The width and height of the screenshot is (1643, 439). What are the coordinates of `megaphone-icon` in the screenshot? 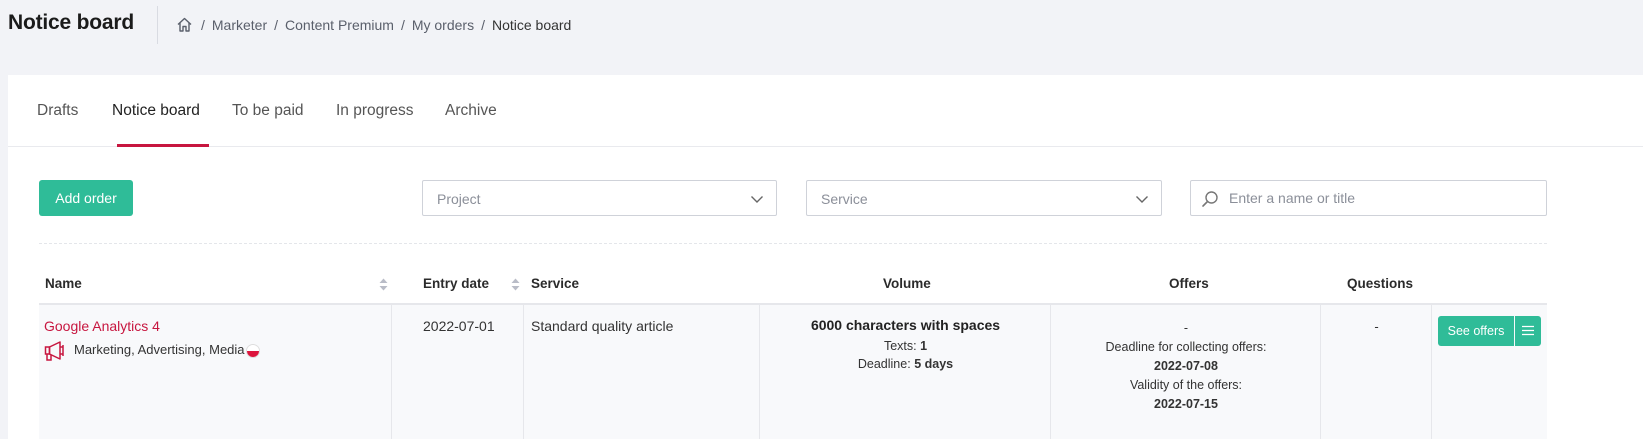 It's located at (56, 351).